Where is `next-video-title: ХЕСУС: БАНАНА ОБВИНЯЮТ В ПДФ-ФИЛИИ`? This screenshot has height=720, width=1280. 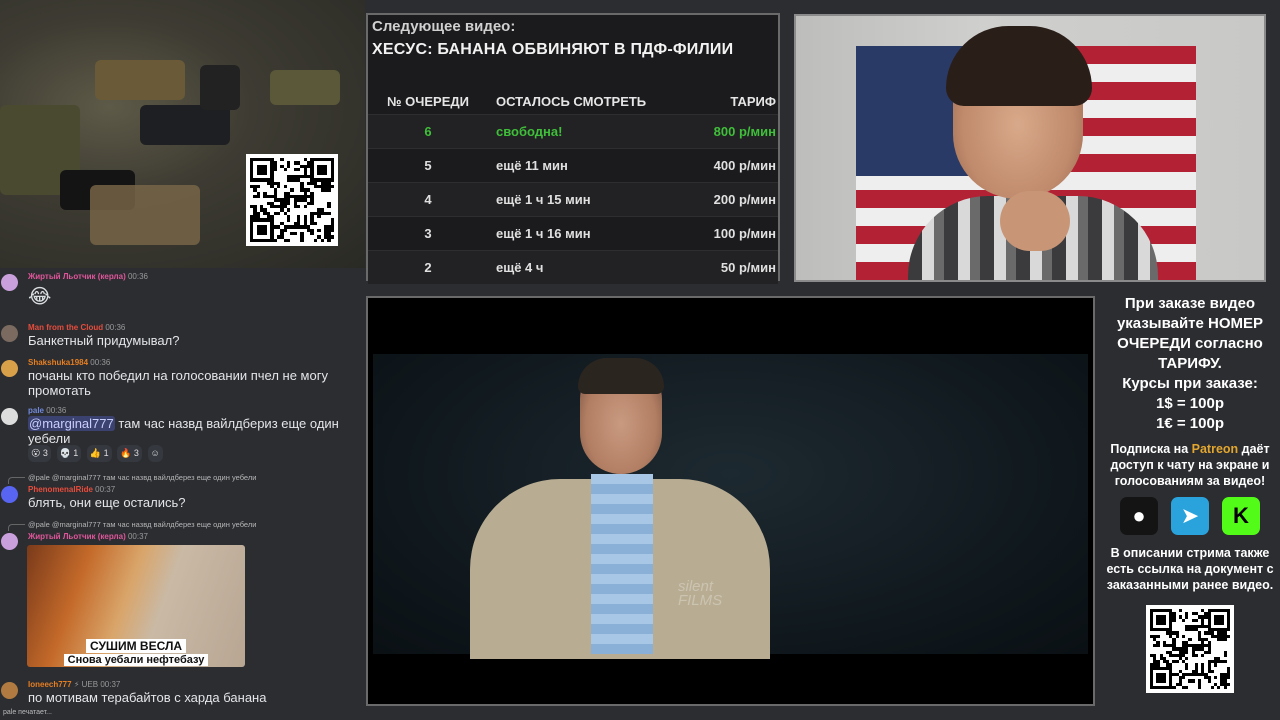 next-video-title: ХЕСУС: БАНАНА ОБВИНЯЮТ В ПДФ-ФИЛИИ is located at coordinates (553, 49).